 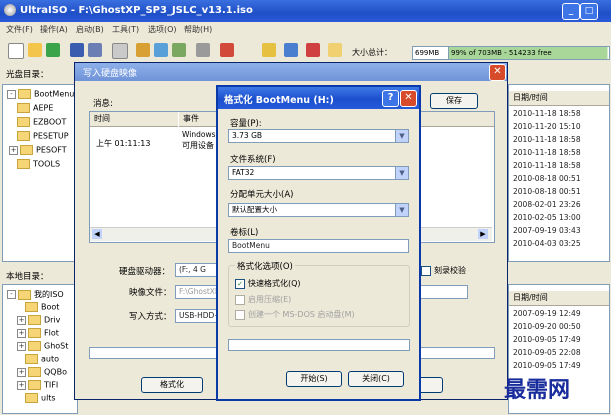 I want to click on write-method-select: USB-HDD+, so click(x=197, y=316).